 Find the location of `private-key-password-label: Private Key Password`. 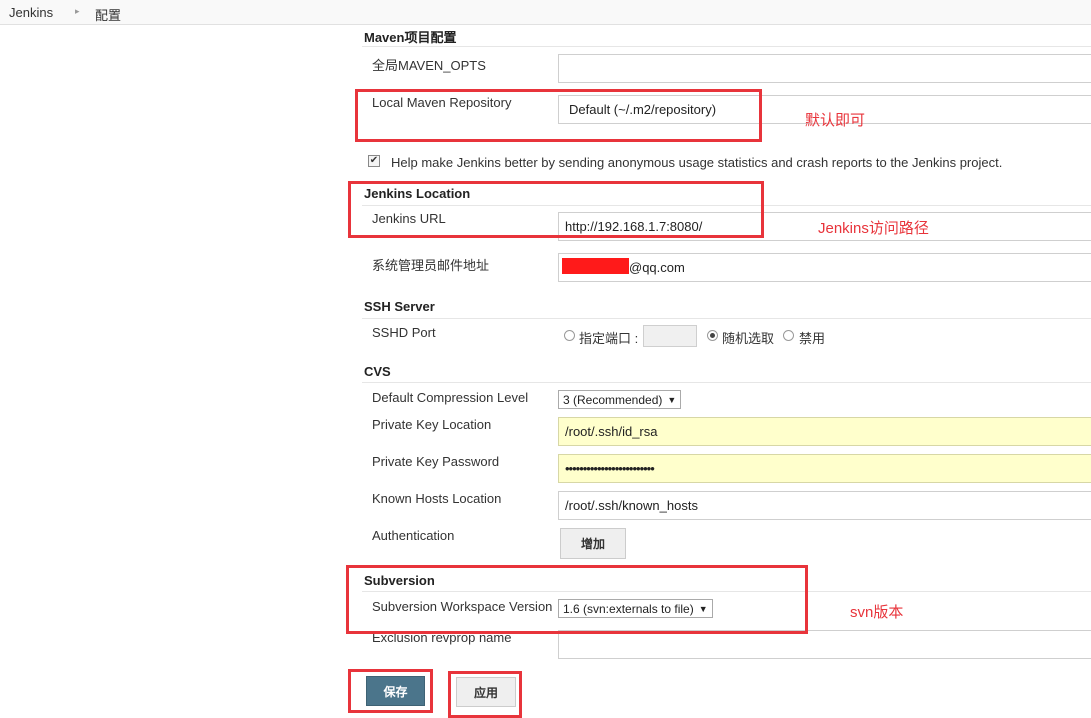

private-key-password-label: Private Key Password is located at coordinates (436, 461).